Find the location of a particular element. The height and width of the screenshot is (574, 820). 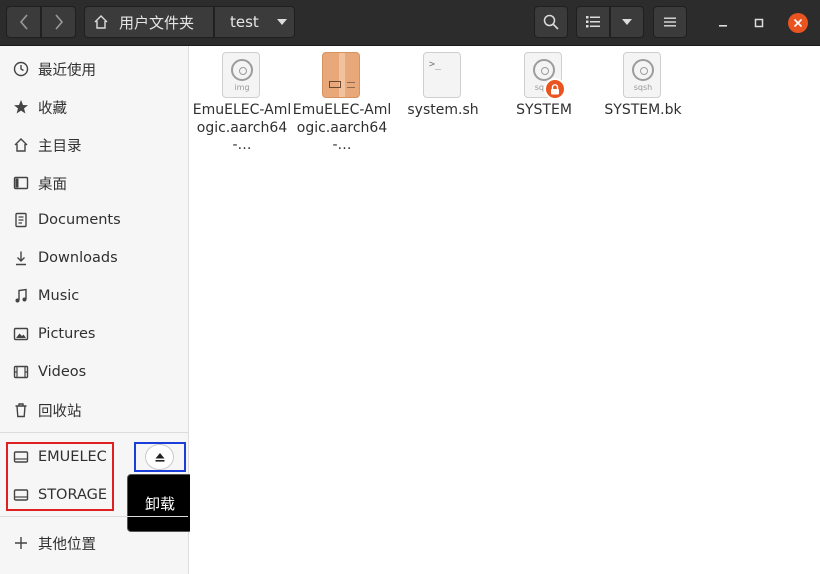

sidebar-item-music: Music is located at coordinates (94, 296).